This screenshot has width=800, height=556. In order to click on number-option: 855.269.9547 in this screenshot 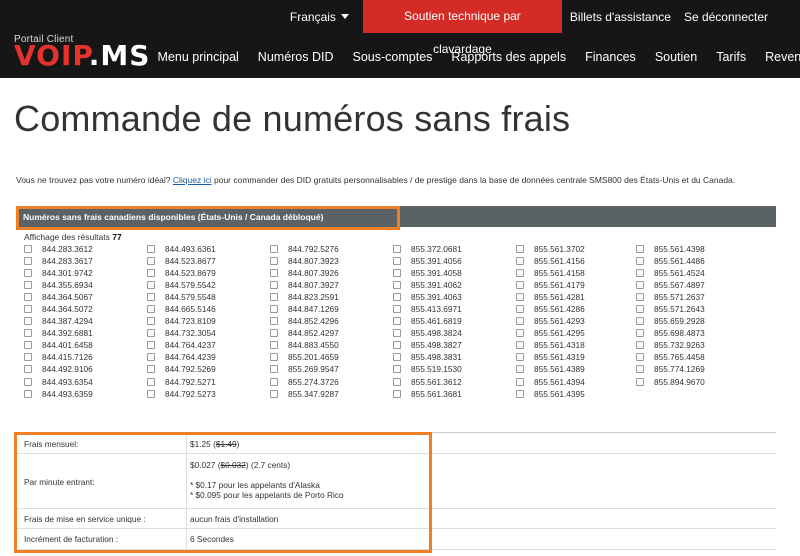, I will do `click(331, 369)`.